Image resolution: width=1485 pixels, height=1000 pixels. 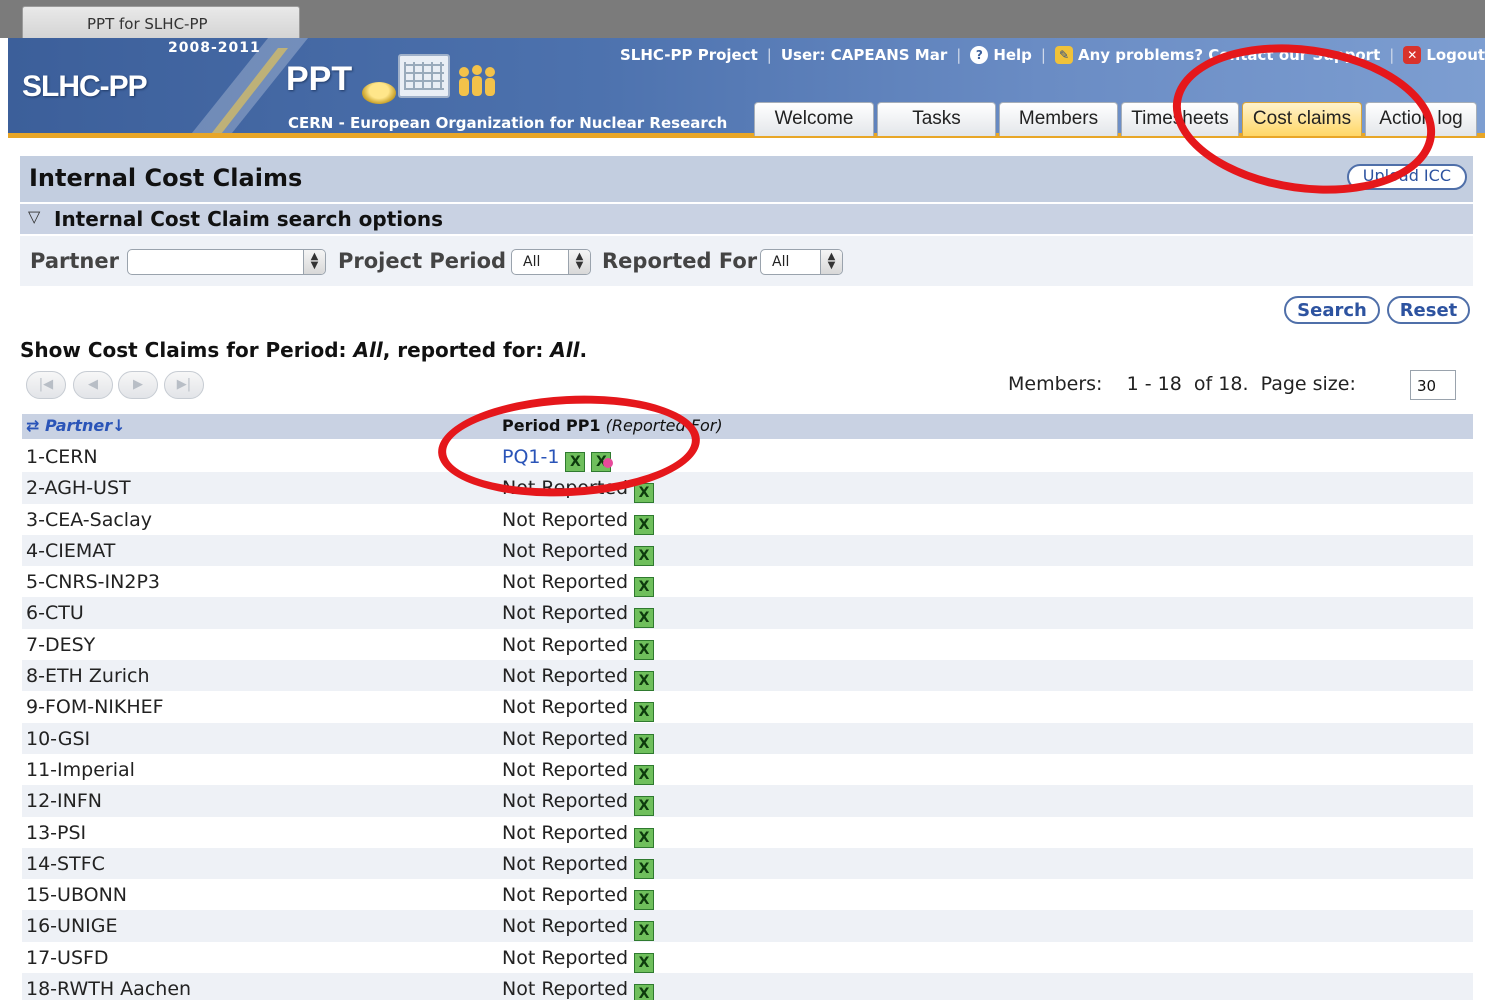 What do you see at coordinates (551, 262) in the screenshot?
I see `project-period-select: All ▲ ▼` at bounding box center [551, 262].